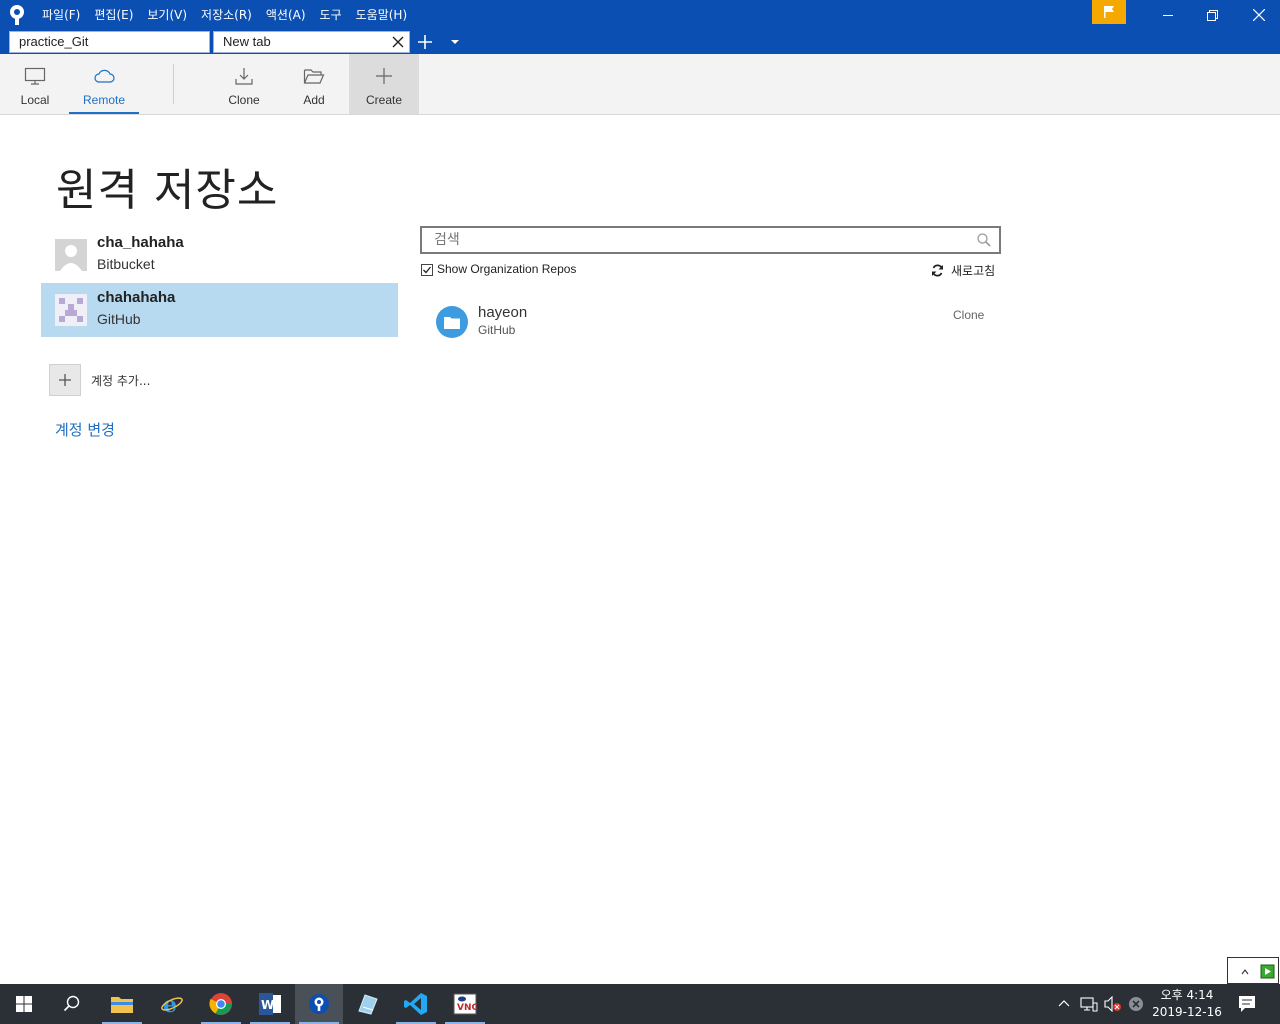 This screenshot has width=1280, height=1024. I want to click on vscode-icon, so click(415, 1004).